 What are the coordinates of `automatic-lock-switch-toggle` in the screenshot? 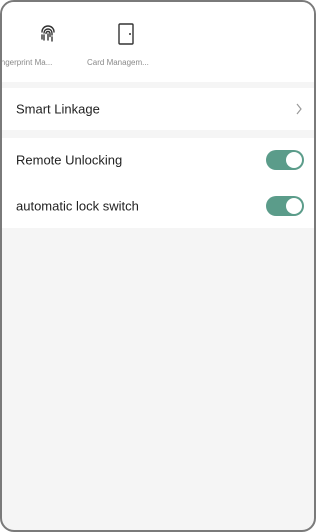 It's located at (285, 206).